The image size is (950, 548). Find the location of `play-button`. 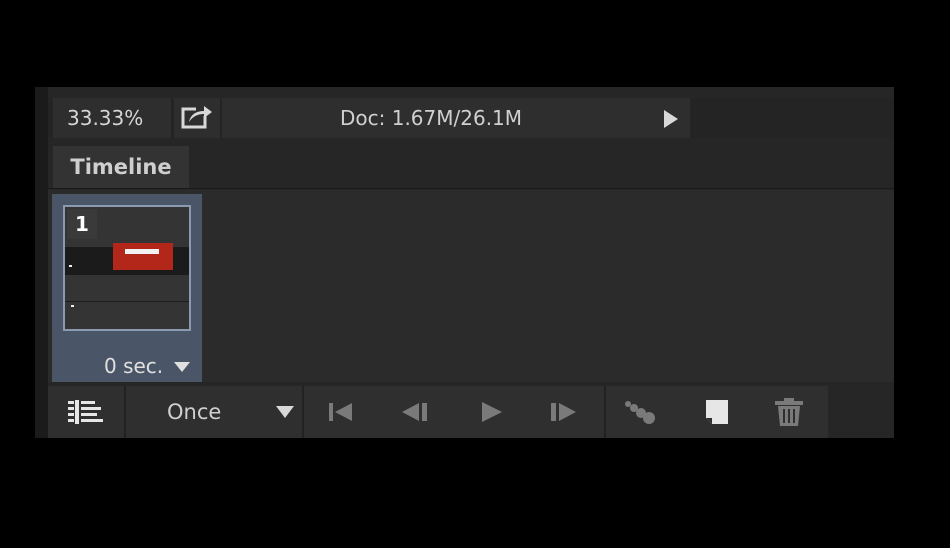

play-button is located at coordinates (492, 412).